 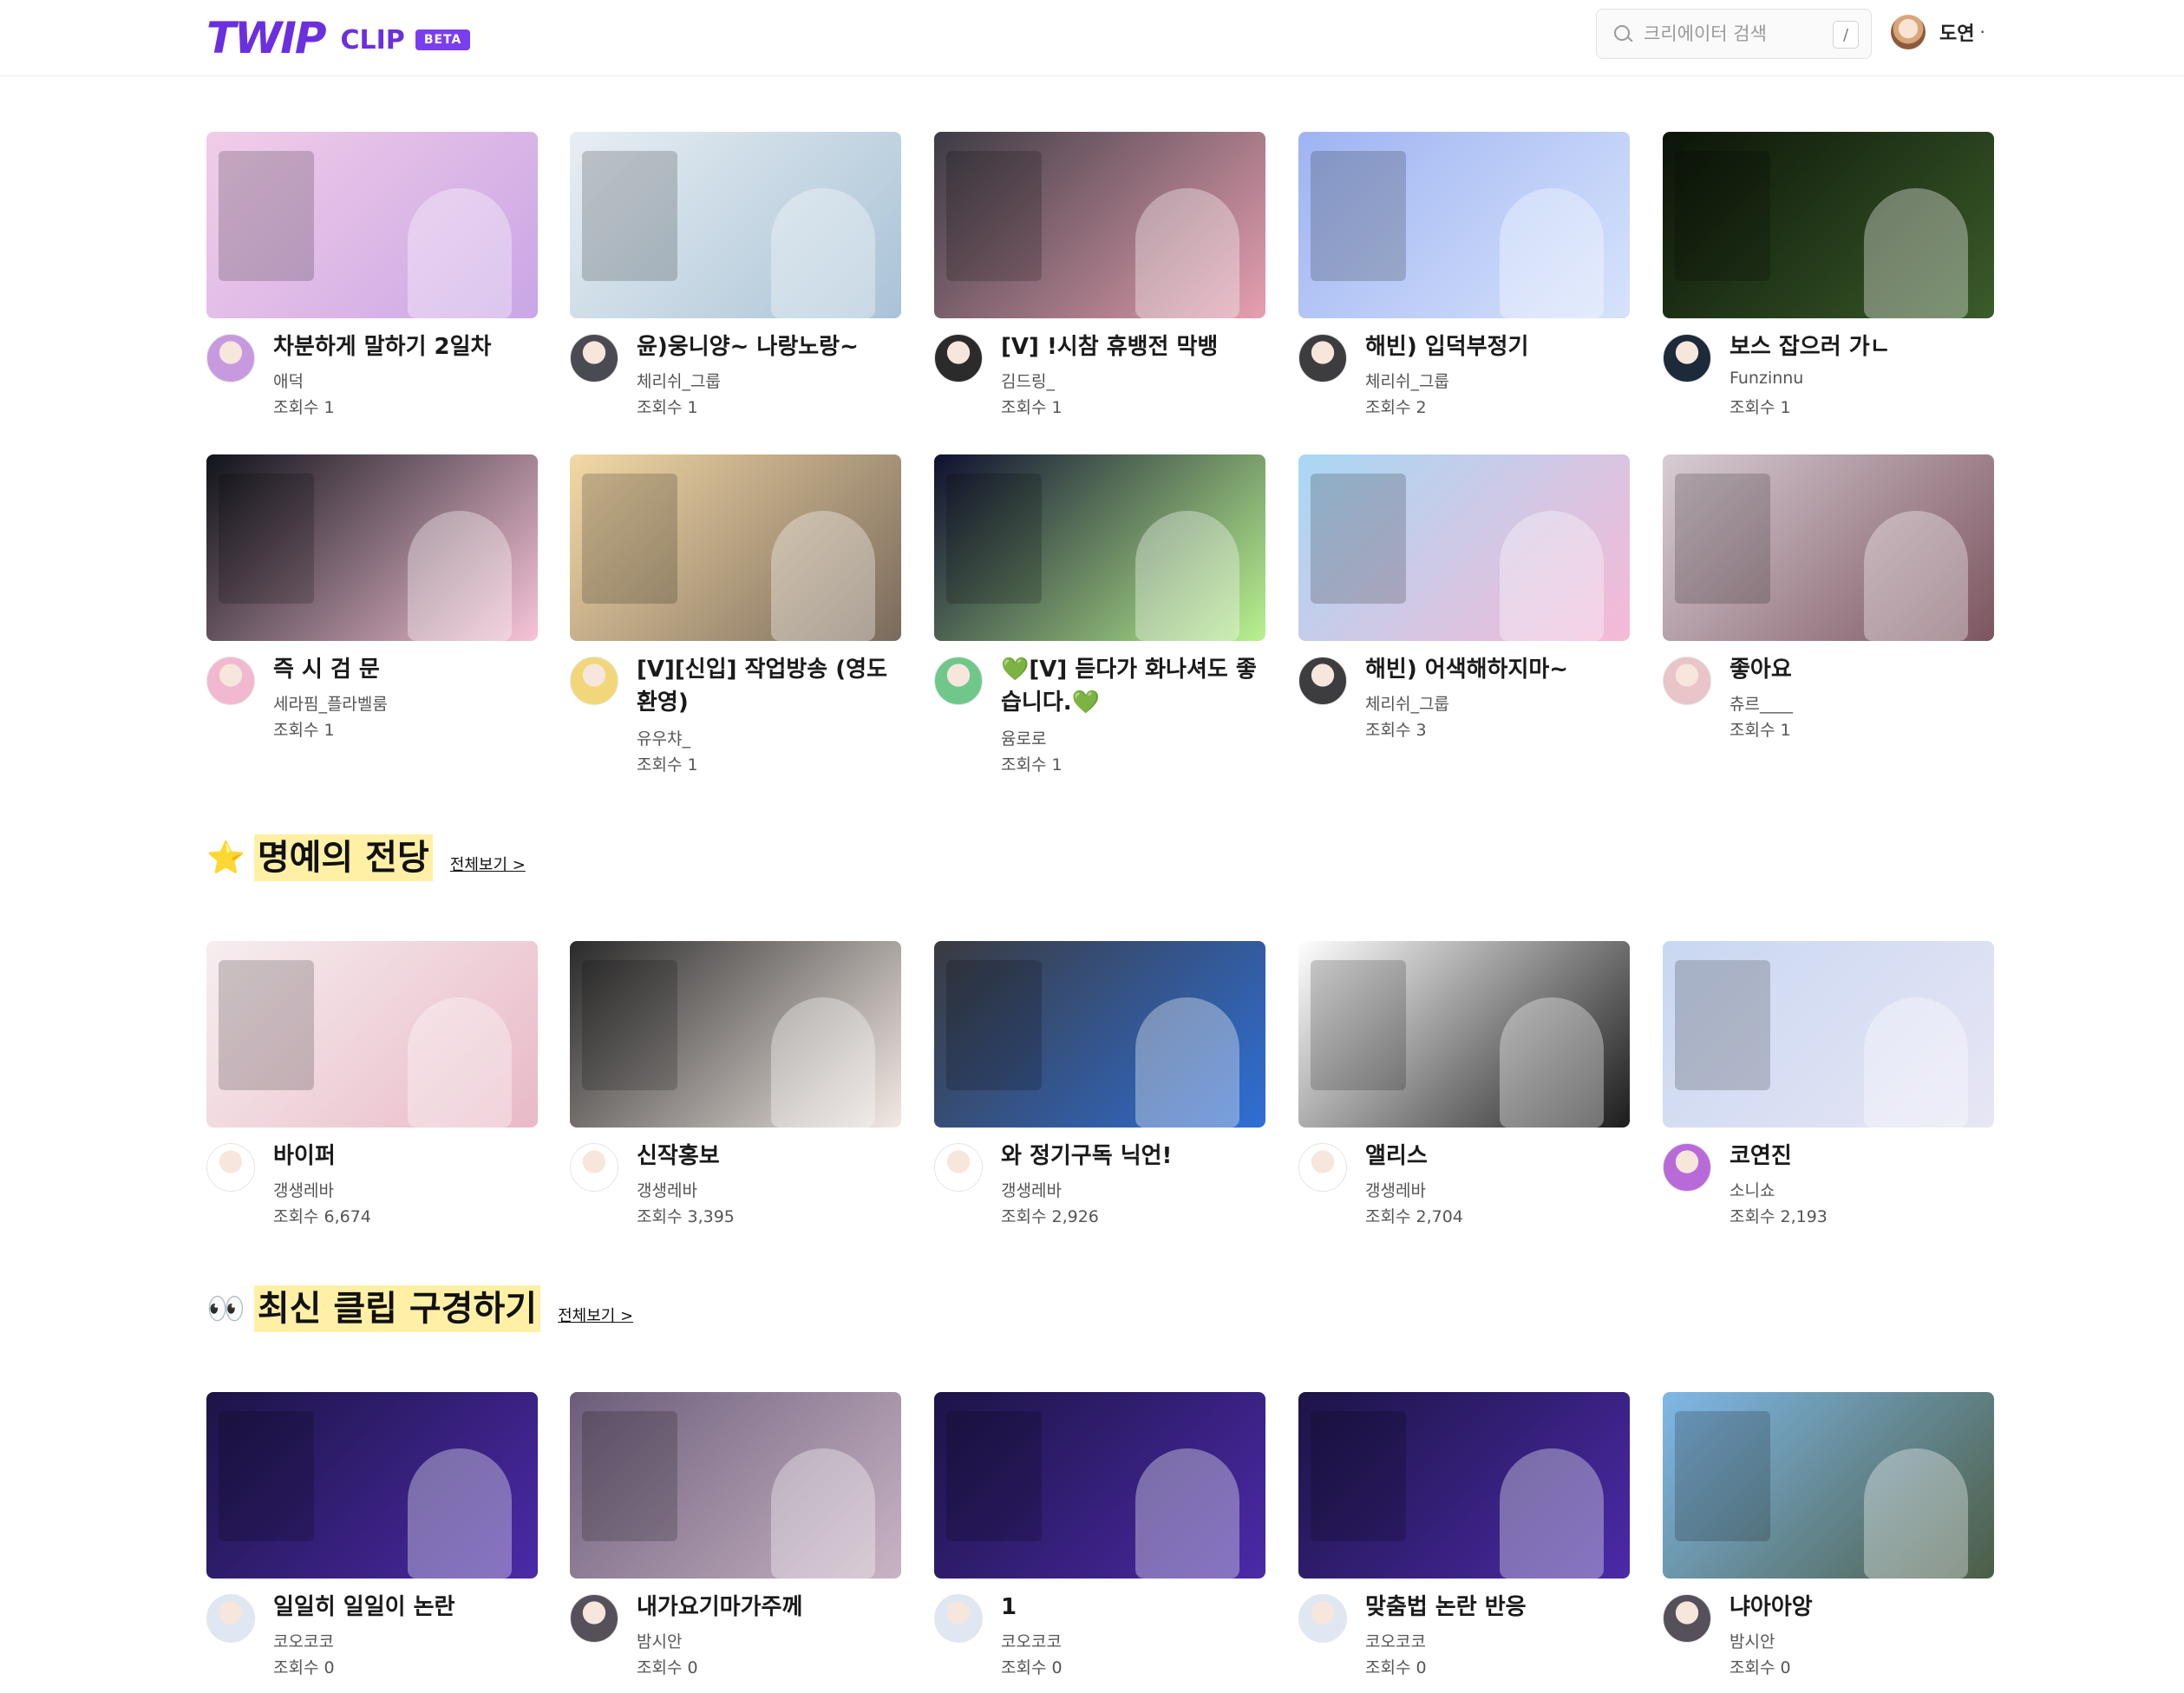 I want to click on clip-card: 신작홍보 갱생레바 조회수 3,395, so click(x=735, y=1088).